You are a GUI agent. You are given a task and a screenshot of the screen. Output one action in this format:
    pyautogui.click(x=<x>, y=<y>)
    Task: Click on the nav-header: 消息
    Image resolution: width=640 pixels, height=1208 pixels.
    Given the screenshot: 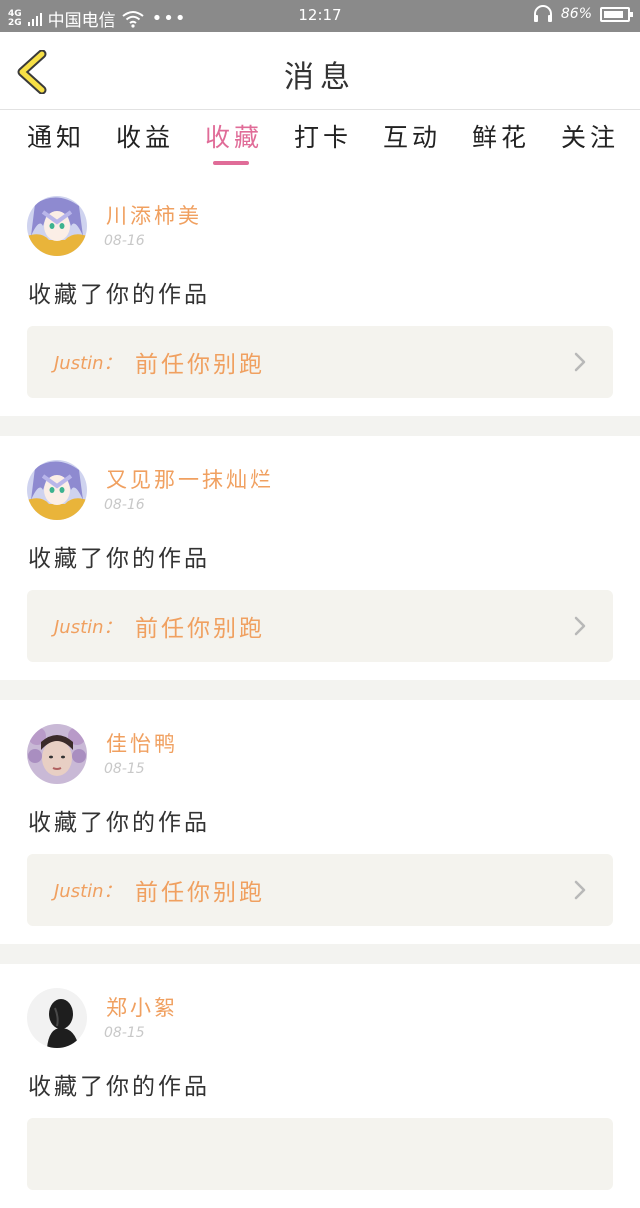 What is the action you would take?
    pyautogui.click(x=320, y=71)
    